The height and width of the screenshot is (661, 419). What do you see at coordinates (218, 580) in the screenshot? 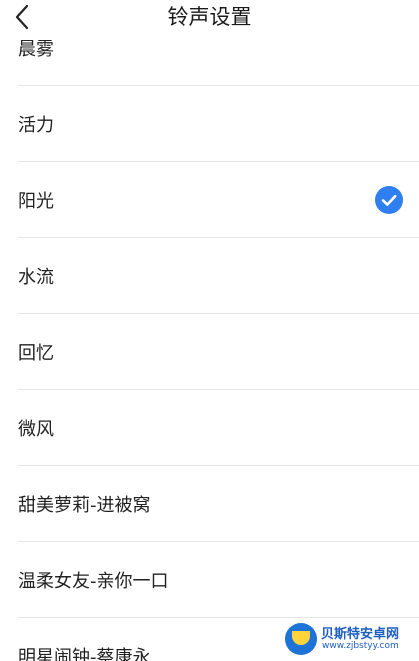
I see `ringtone-item-wenrou-nvyou: 温柔女友-亲你一口` at bounding box center [218, 580].